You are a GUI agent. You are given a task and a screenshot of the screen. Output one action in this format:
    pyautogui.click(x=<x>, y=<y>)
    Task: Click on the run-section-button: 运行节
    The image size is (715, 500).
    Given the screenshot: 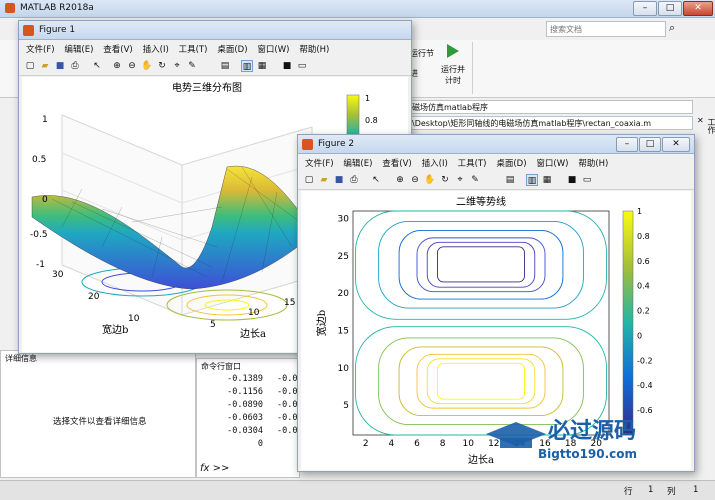 What is the action you would take?
    pyautogui.click(x=422, y=53)
    